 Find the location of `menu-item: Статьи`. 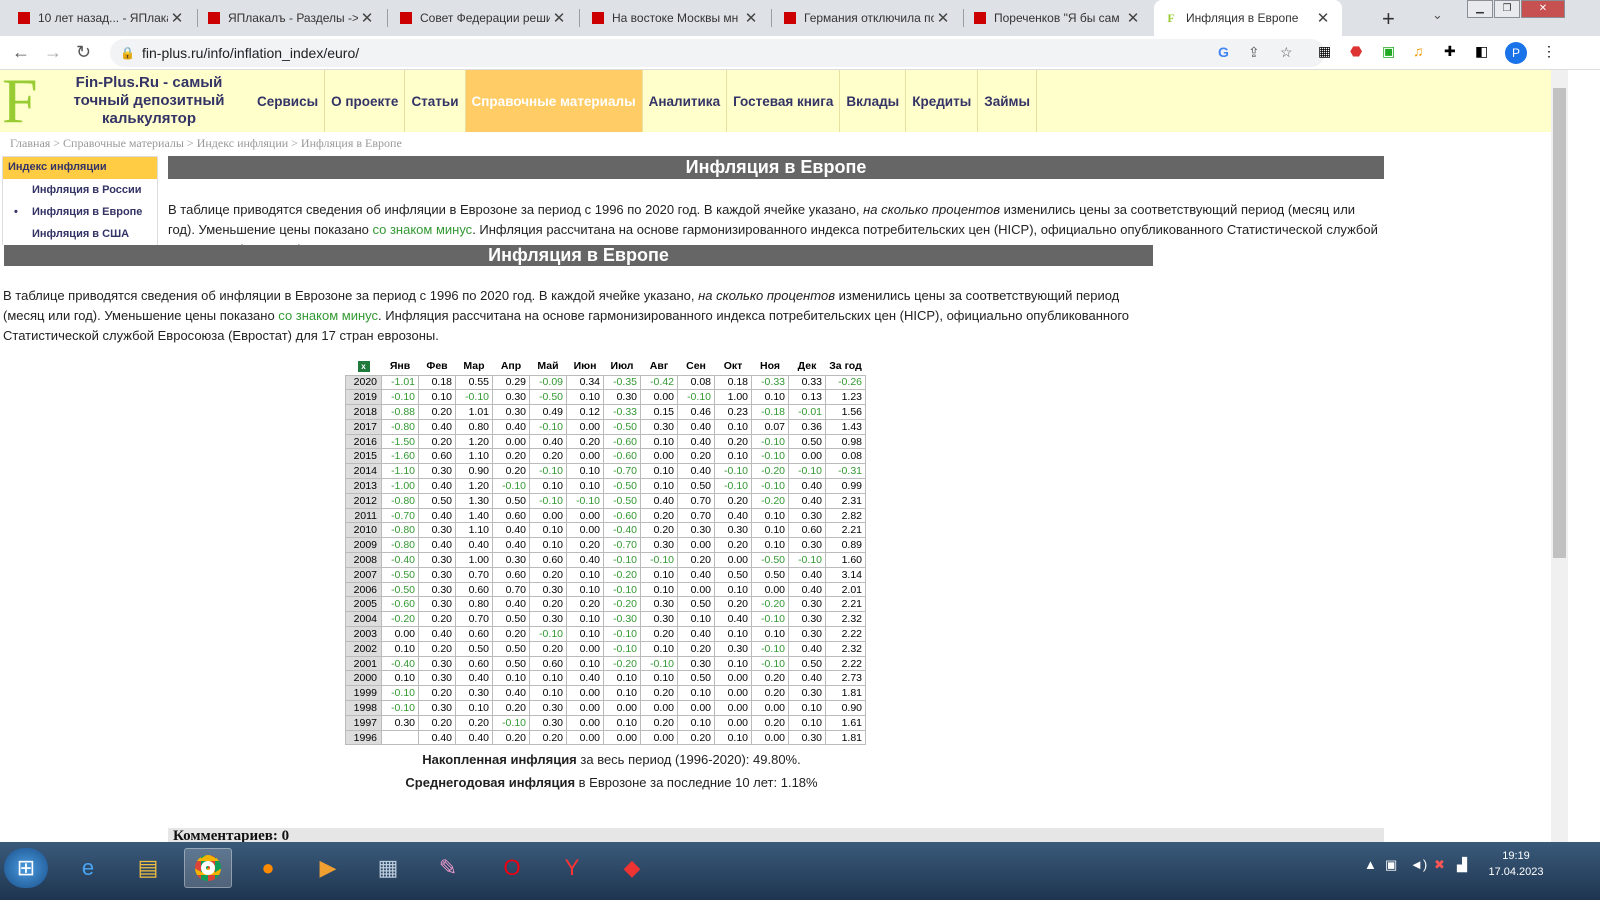

menu-item: Статьи is located at coordinates (435, 101).